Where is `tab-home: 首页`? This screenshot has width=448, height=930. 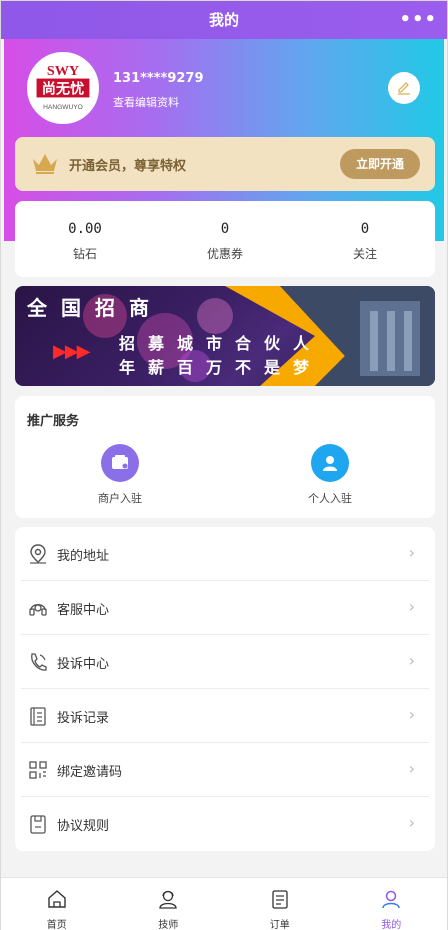 tab-home: 首页 is located at coordinates (57, 904).